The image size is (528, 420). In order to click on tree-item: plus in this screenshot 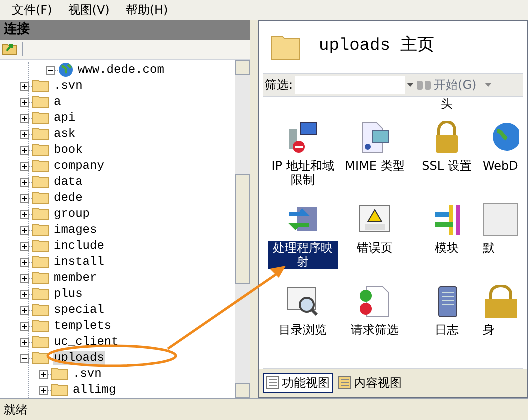, I will do `click(68, 294)`.